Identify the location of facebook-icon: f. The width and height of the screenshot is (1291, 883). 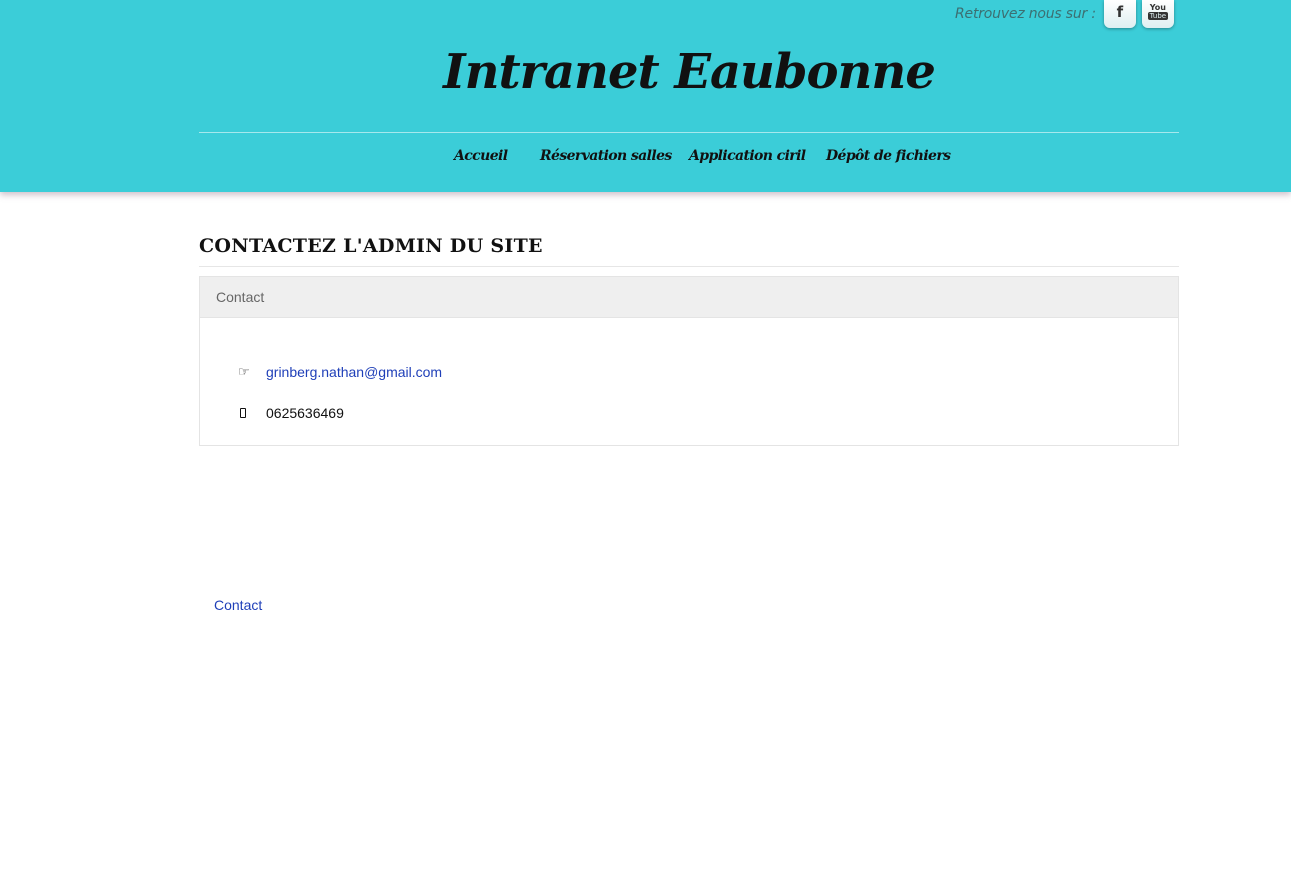
(1120, 12).